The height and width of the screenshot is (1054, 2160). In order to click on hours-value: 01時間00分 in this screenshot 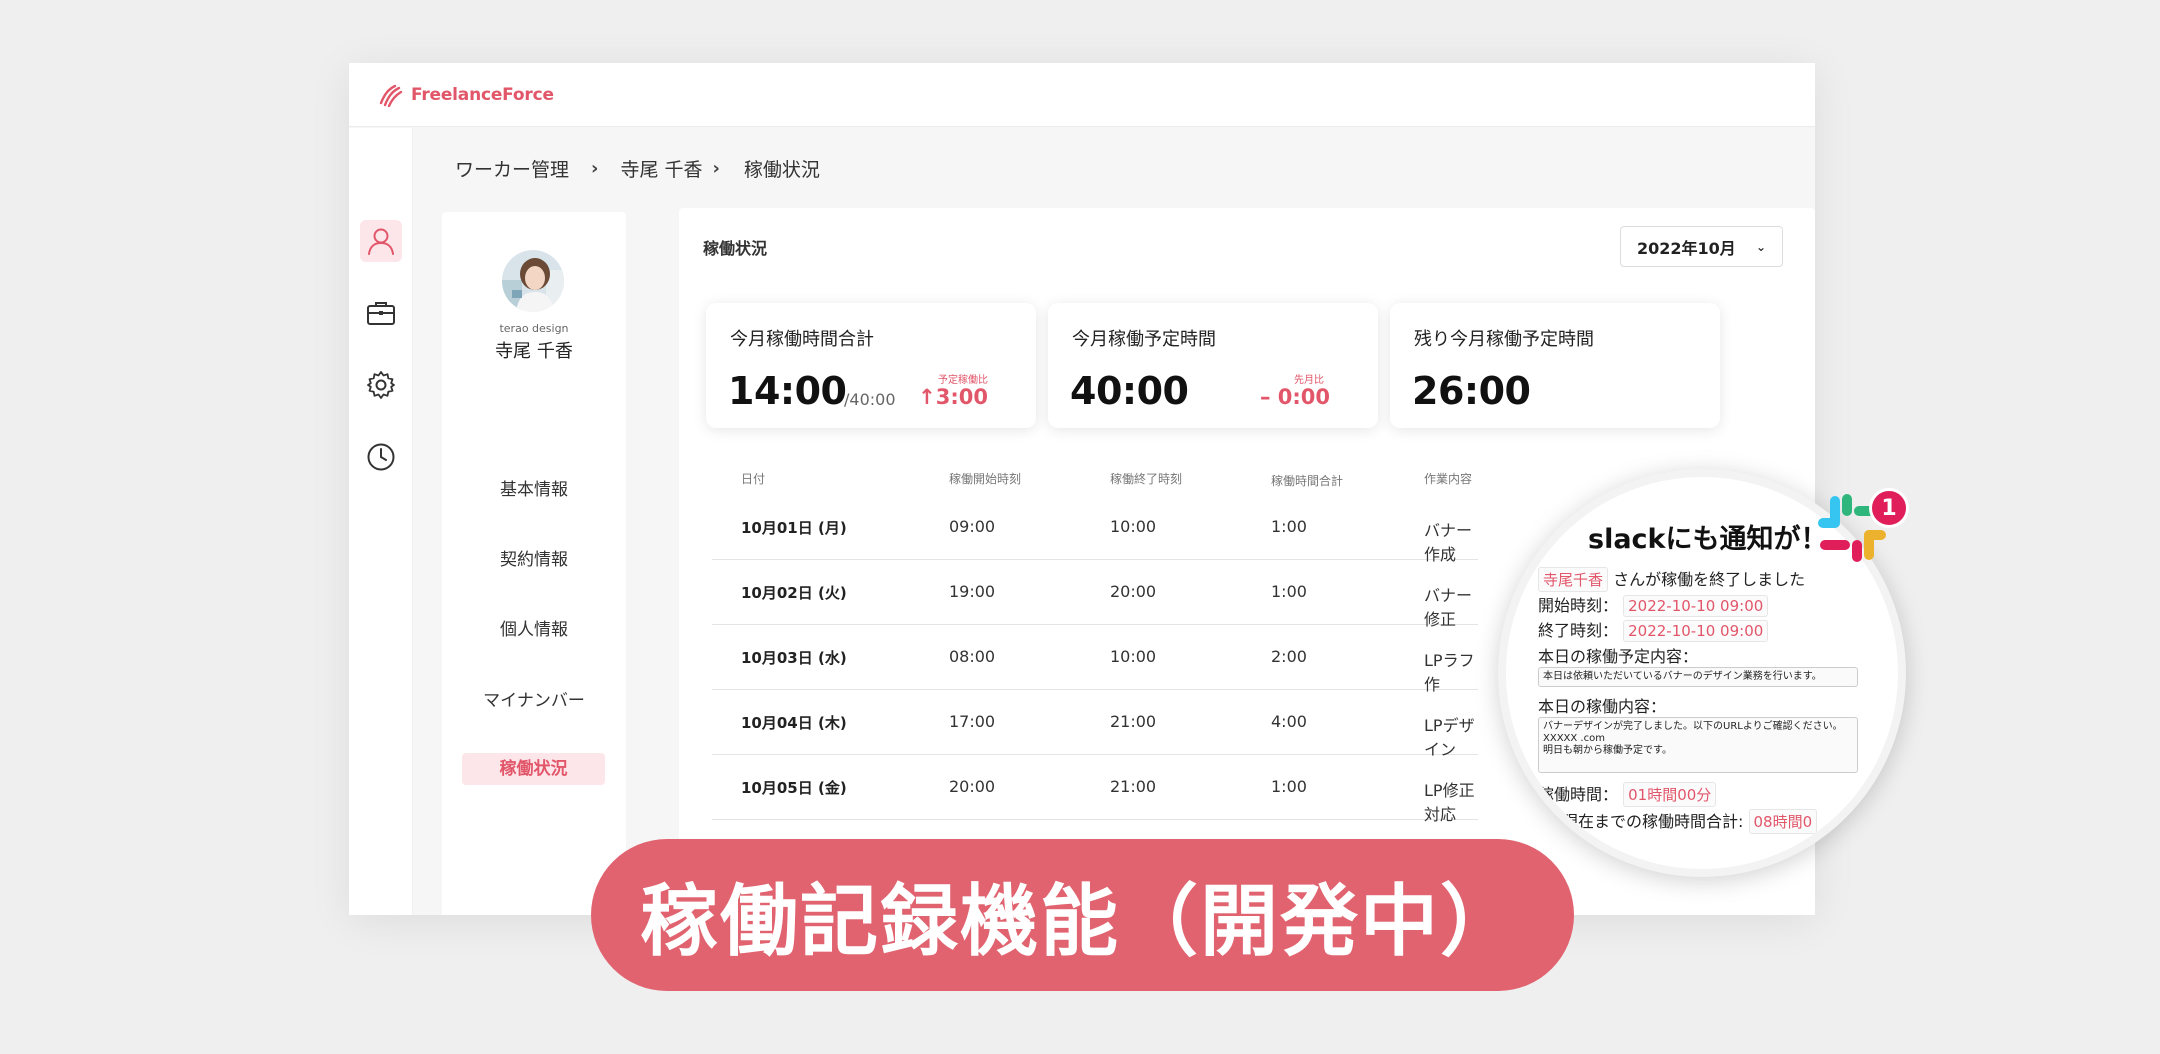, I will do `click(1670, 794)`.